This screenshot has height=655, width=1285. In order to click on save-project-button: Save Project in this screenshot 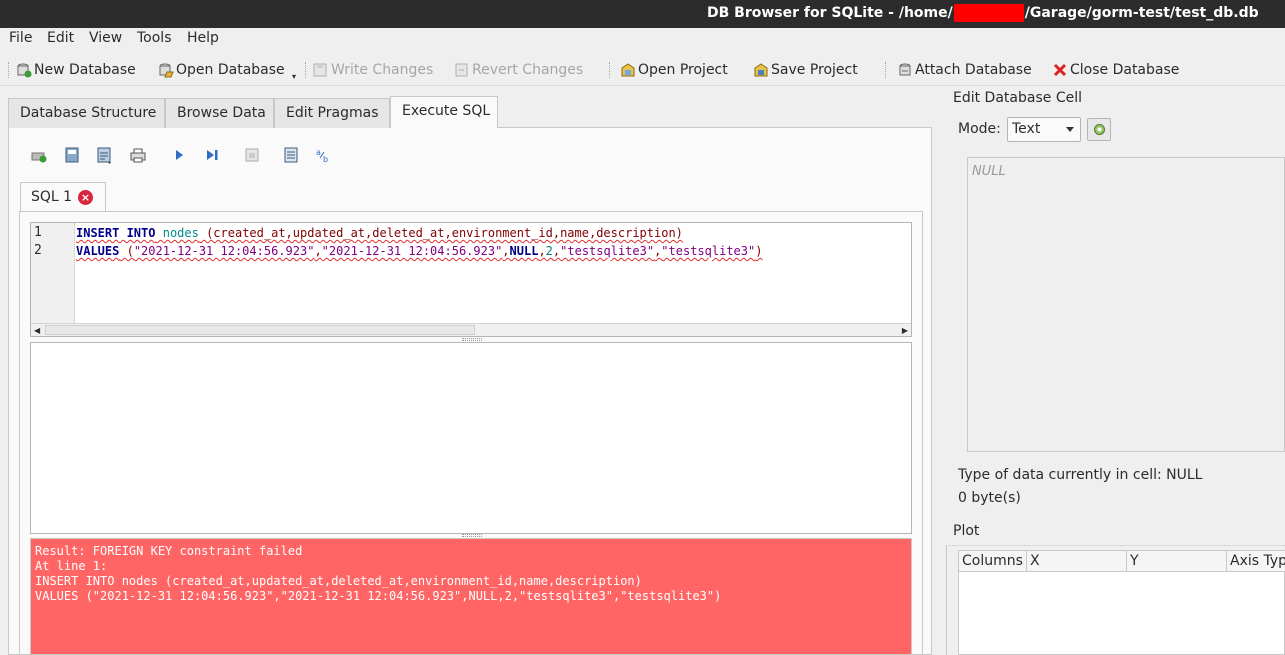, I will do `click(805, 70)`.